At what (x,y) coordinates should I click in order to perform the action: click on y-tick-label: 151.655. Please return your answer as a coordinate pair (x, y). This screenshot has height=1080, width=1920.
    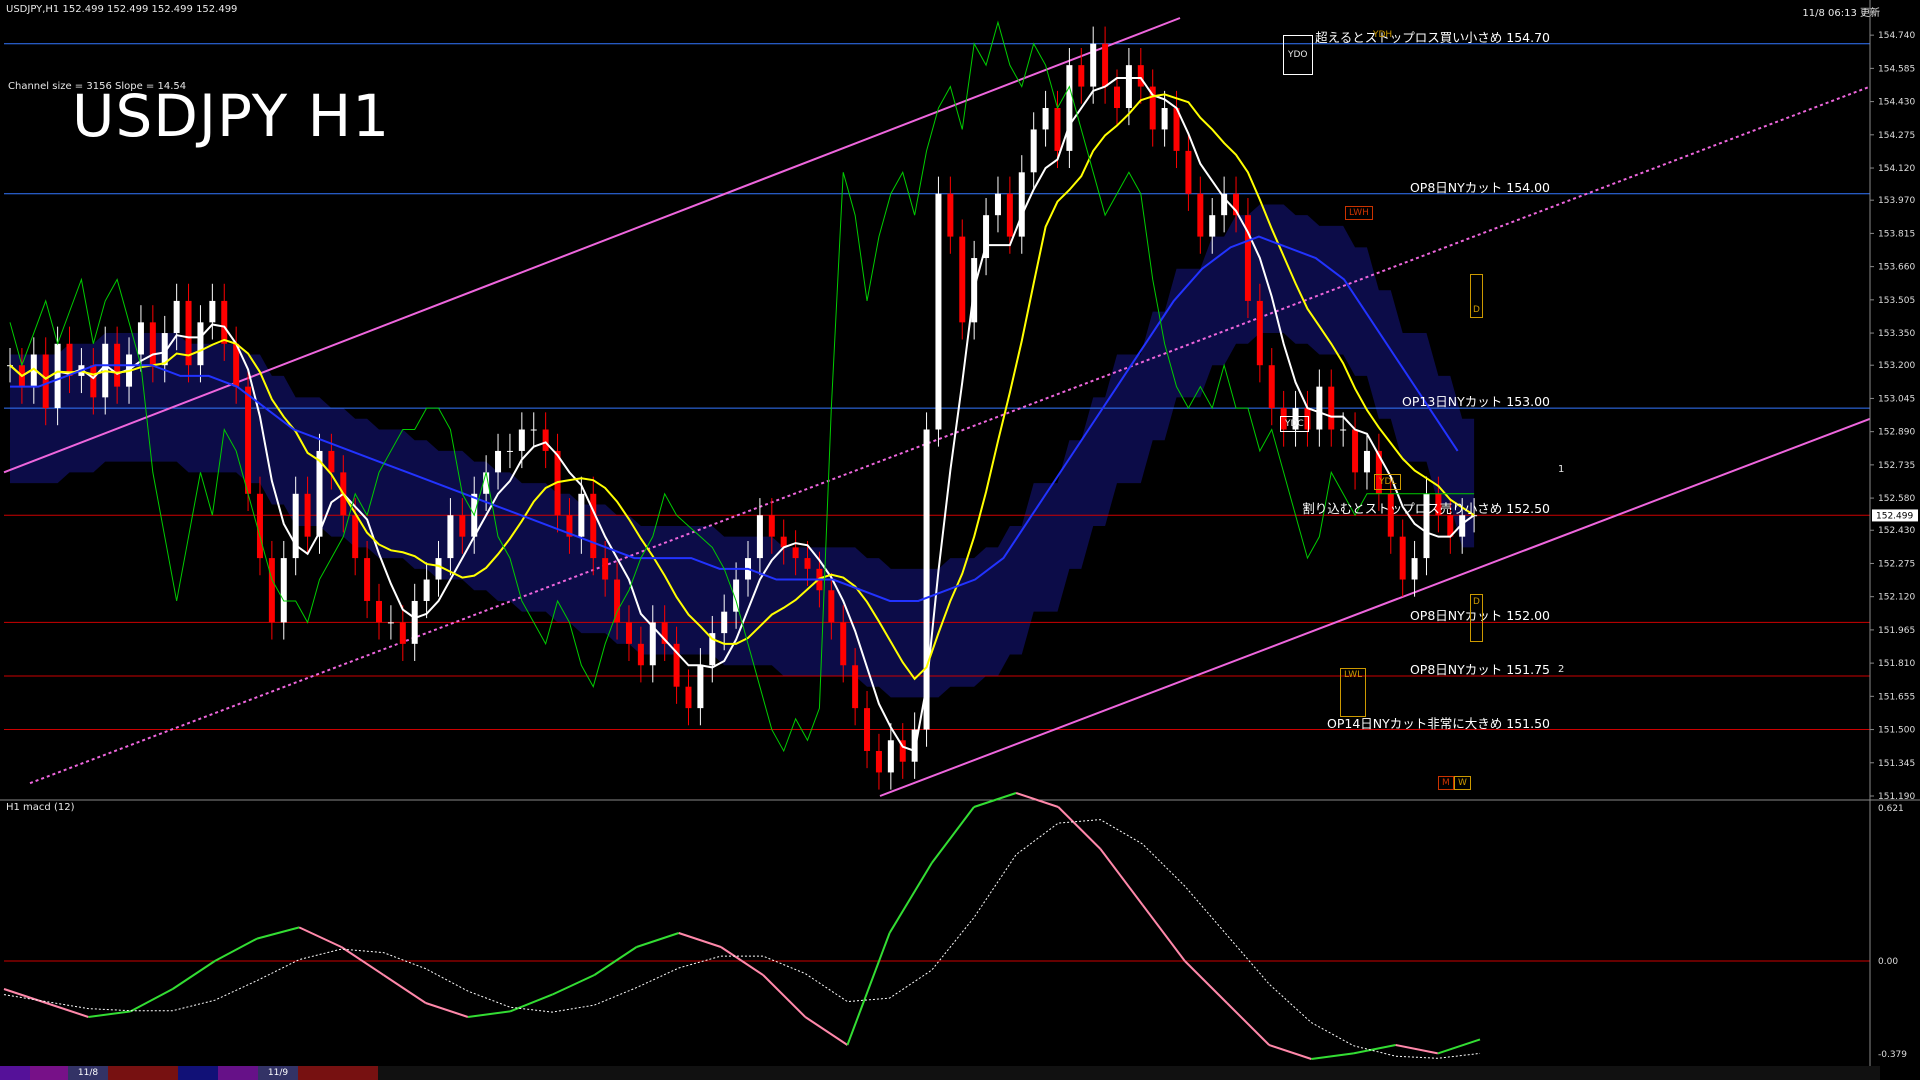
    Looking at the image, I should click on (1896, 697).